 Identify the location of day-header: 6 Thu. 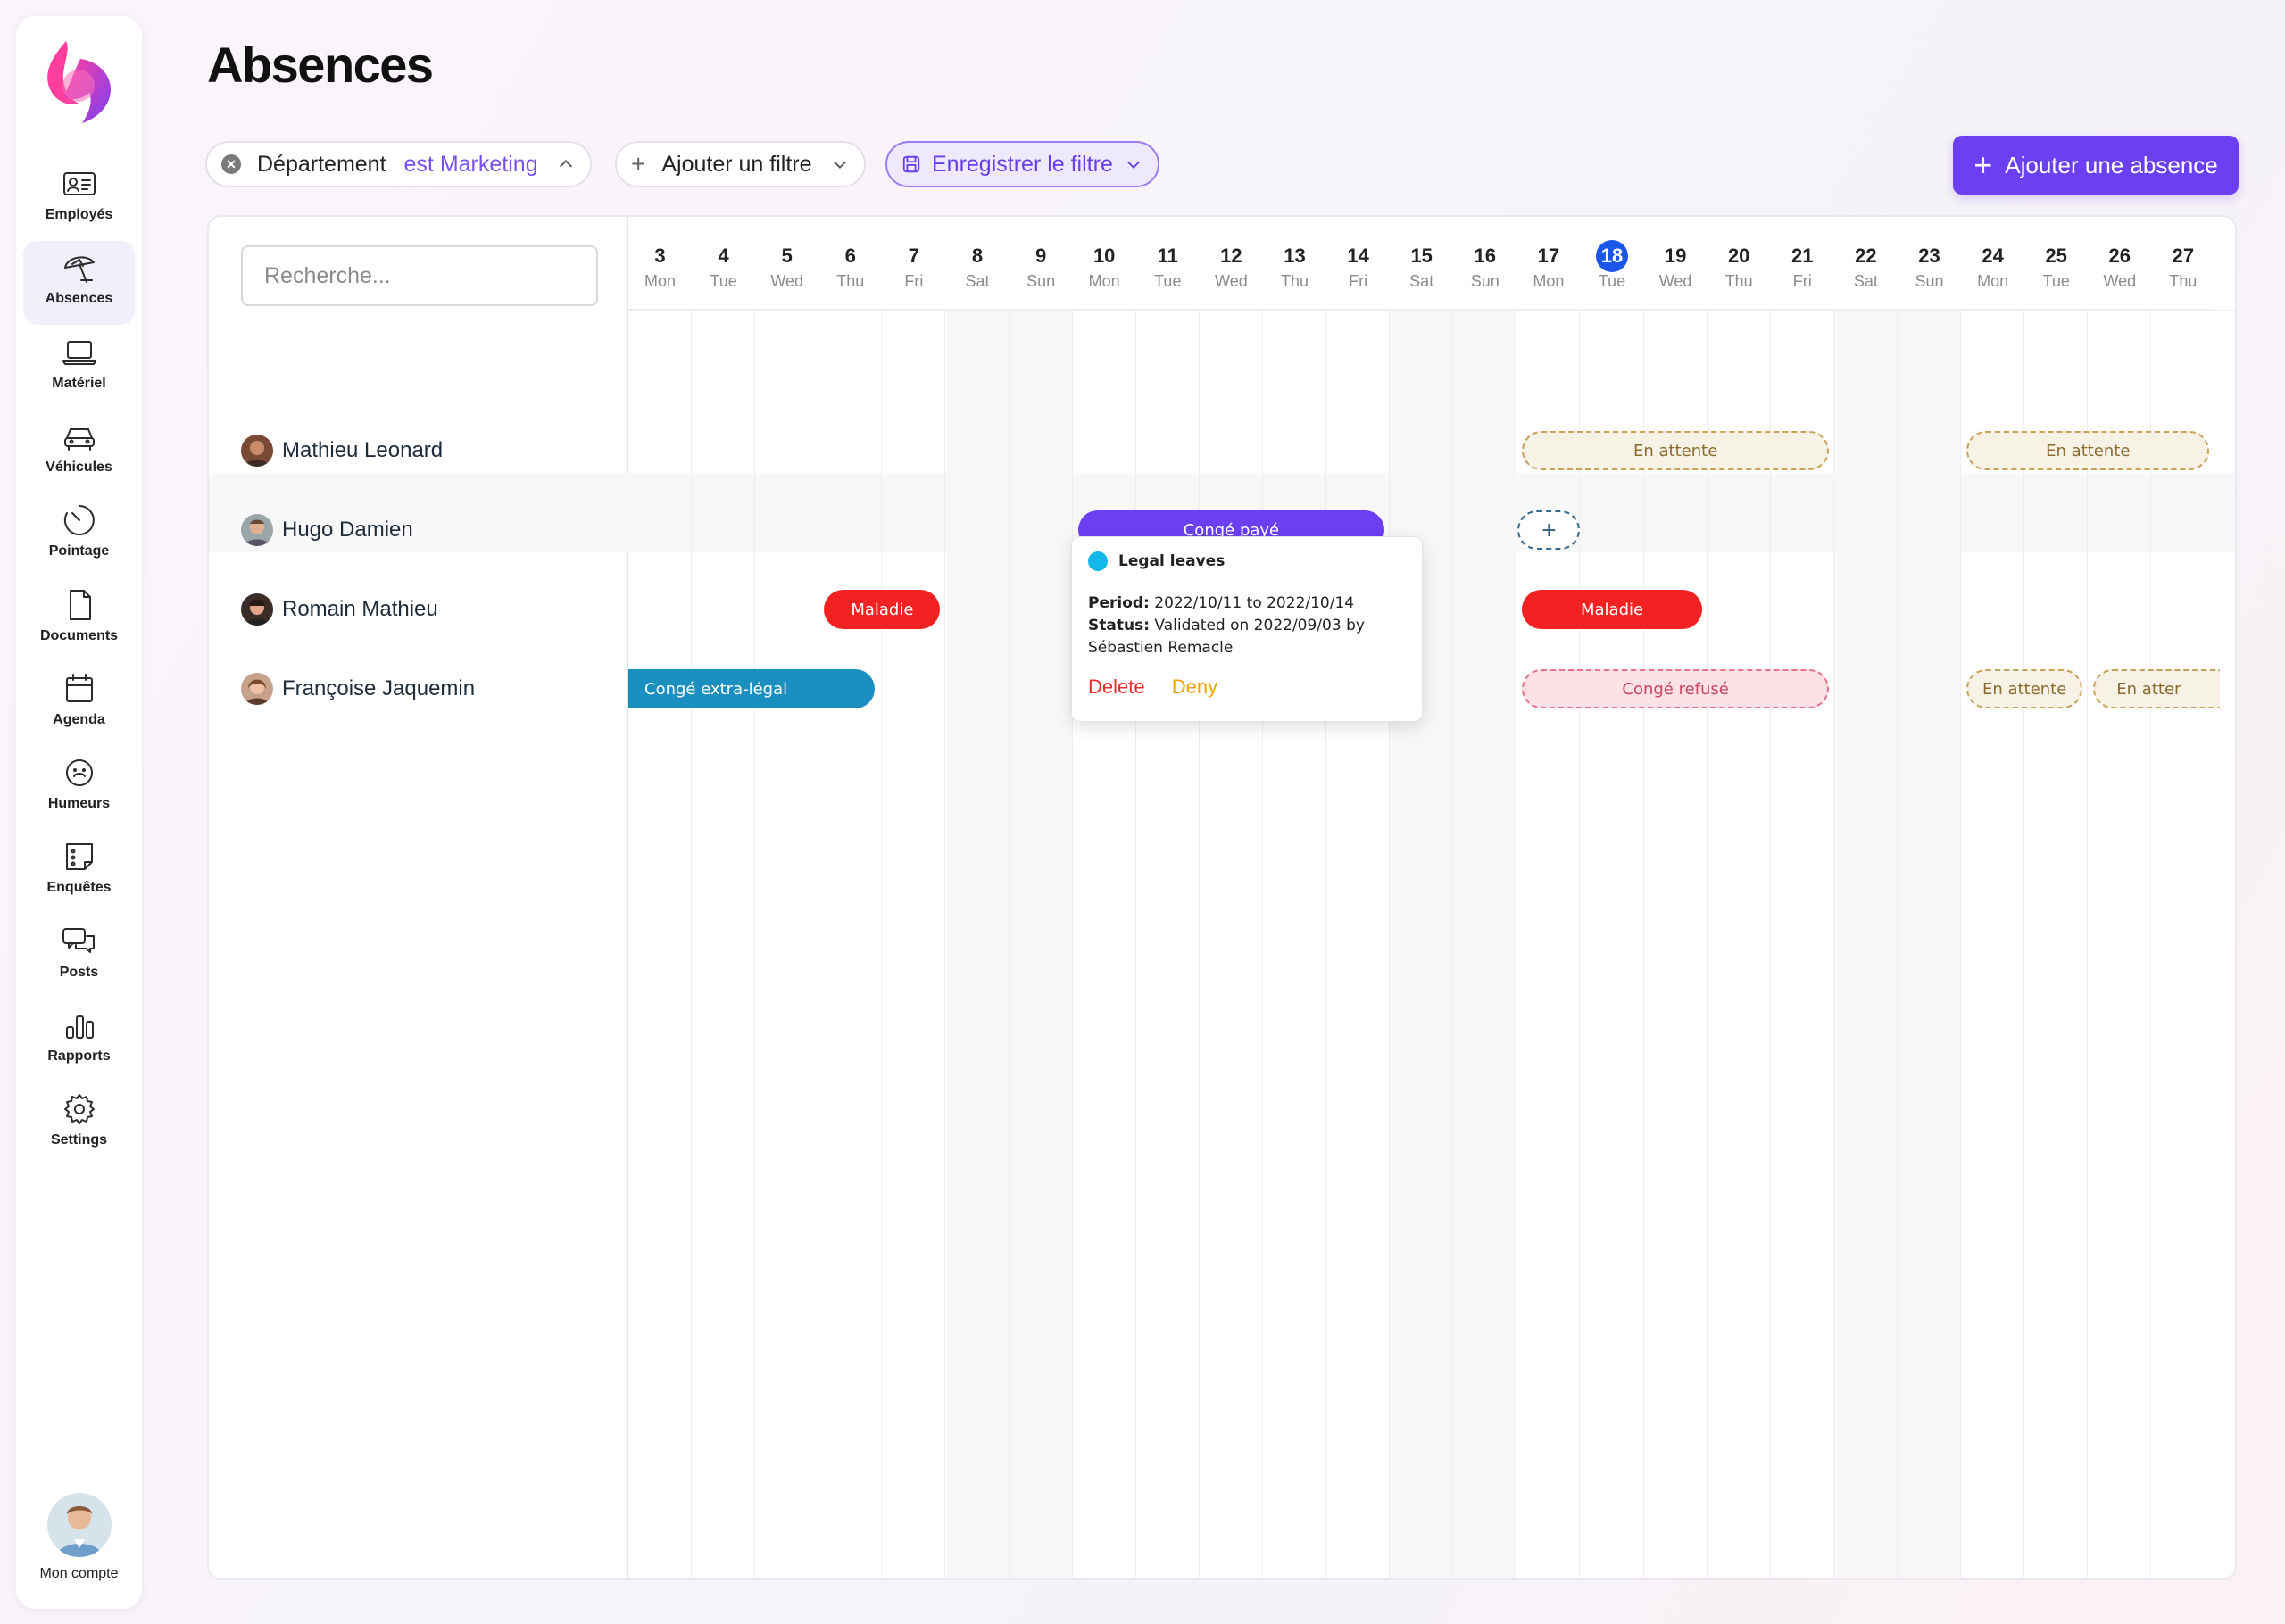
(850, 264).